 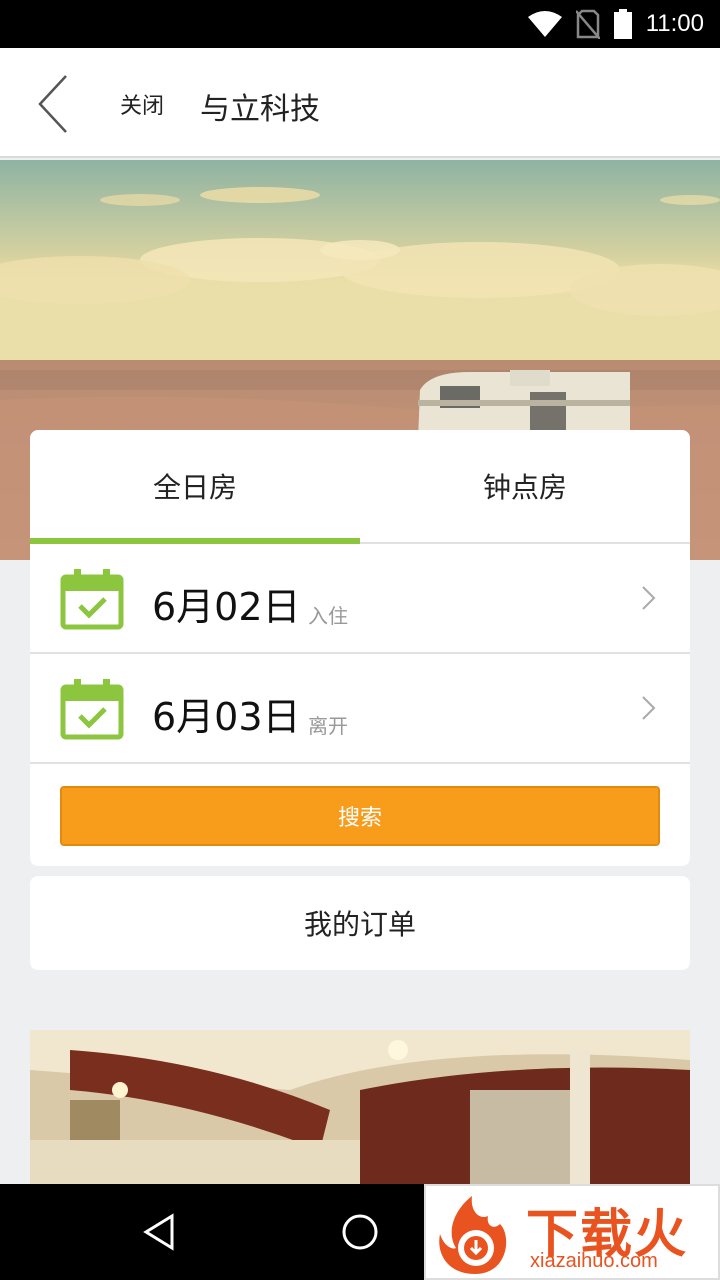 I want to click on wifi-icon, so click(x=544, y=24).